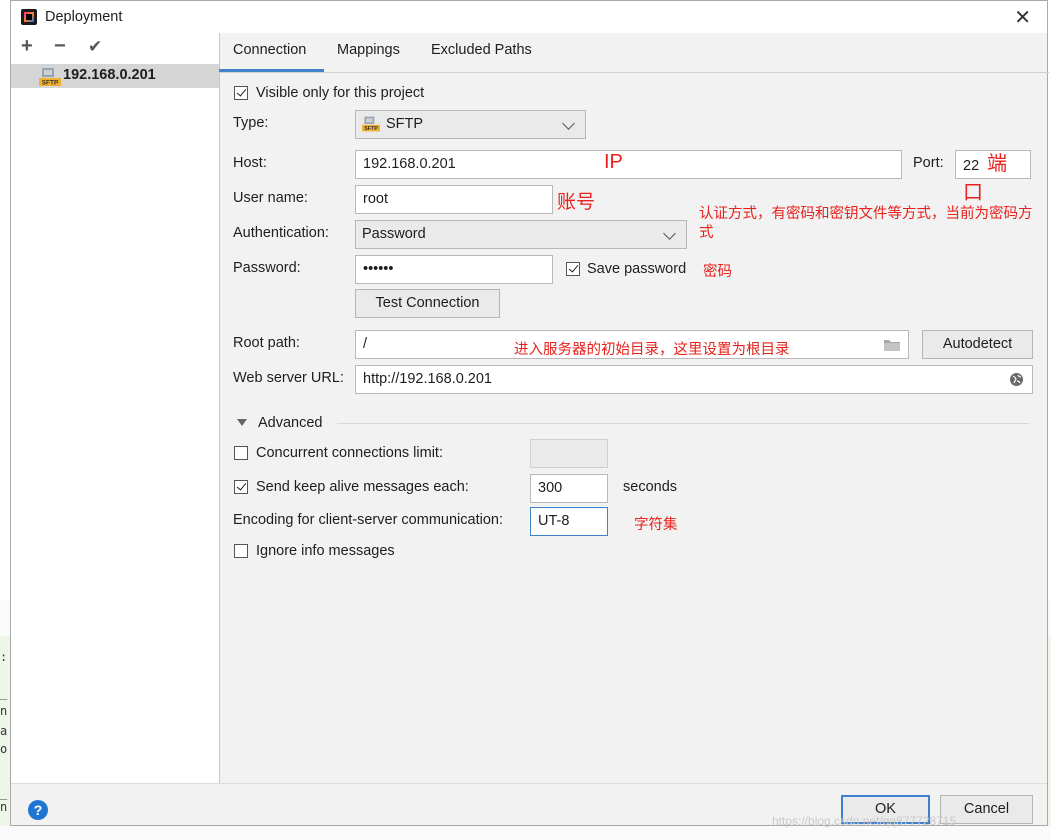 This screenshot has height=840, width=1051. What do you see at coordinates (656, 525) in the screenshot?
I see `annotation-charset: 字符集` at bounding box center [656, 525].